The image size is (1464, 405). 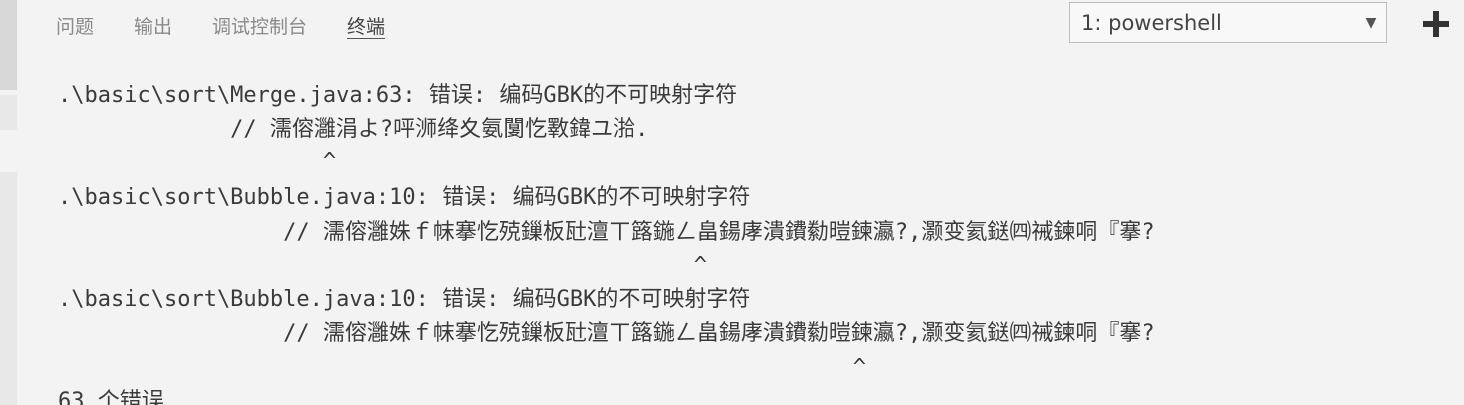 I want to click on tab-output: 输出, so click(x=153, y=19).